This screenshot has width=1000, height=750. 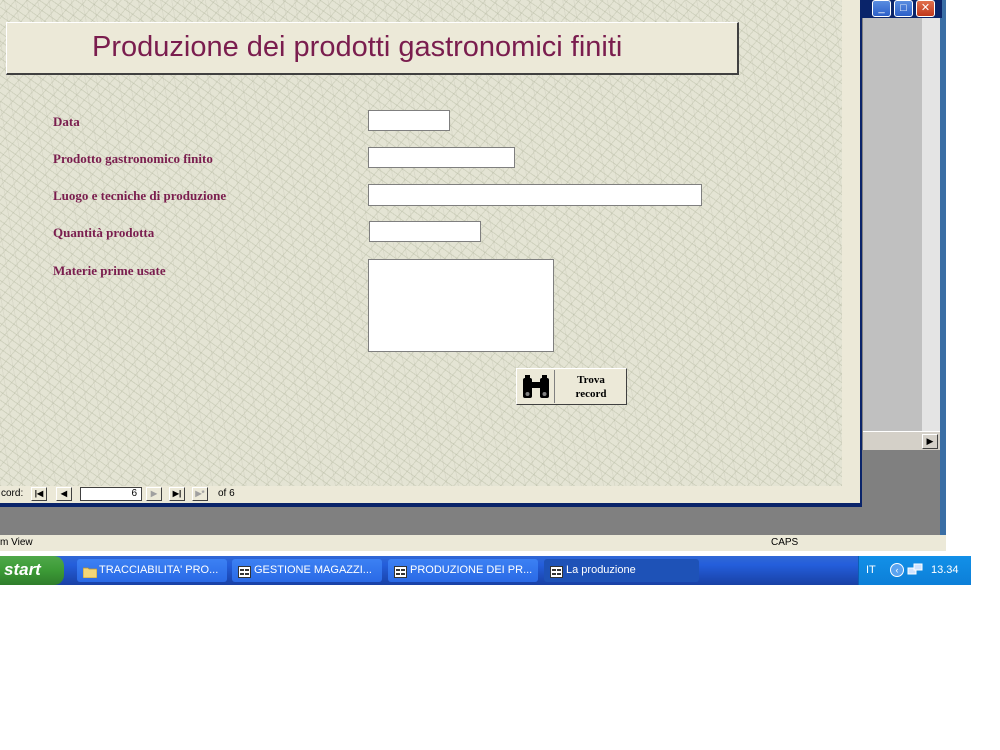 What do you see at coordinates (925, 8) in the screenshot?
I see `close-button: ✕` at bounding box center [925, 8].